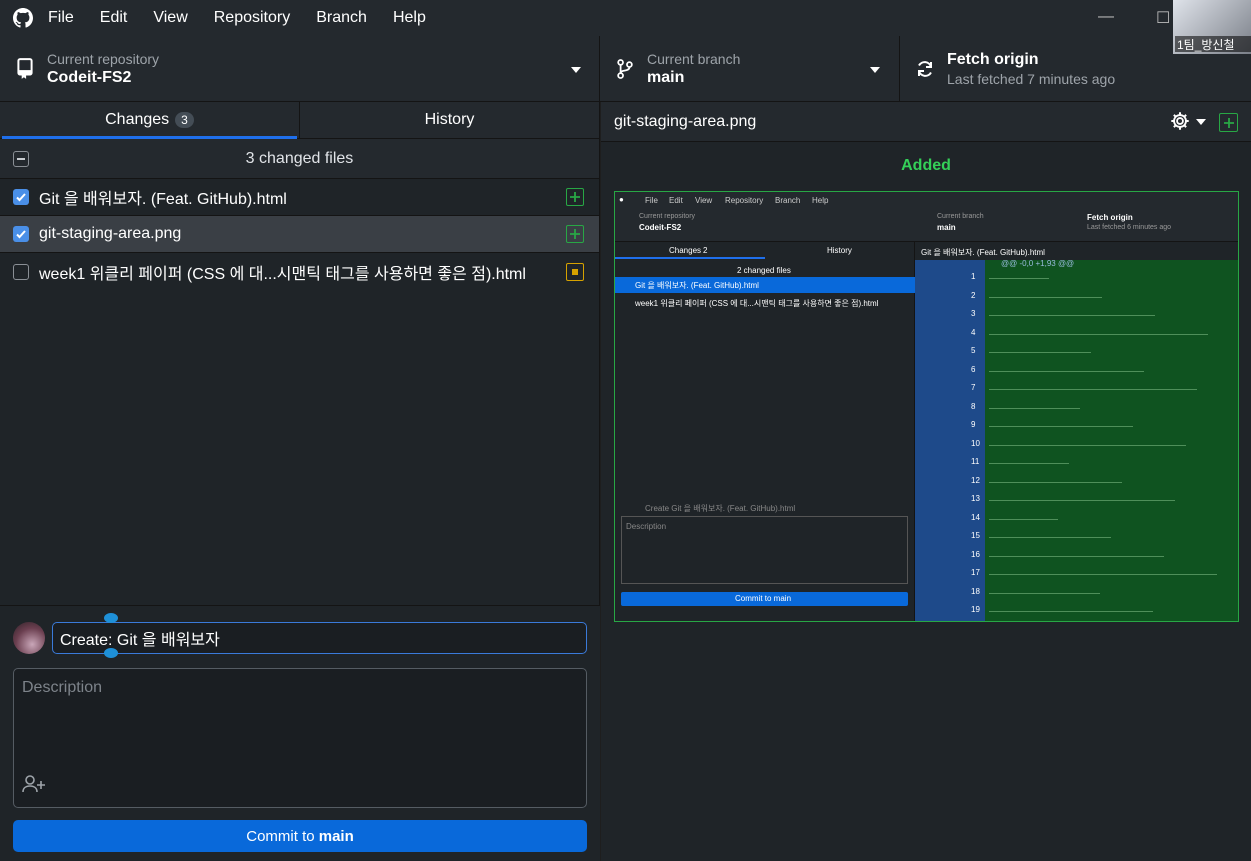  What do you see at coordinates (704, 200) in the screenshot?
I see `preview-menu-view: View` at bounding box center [704, 200].